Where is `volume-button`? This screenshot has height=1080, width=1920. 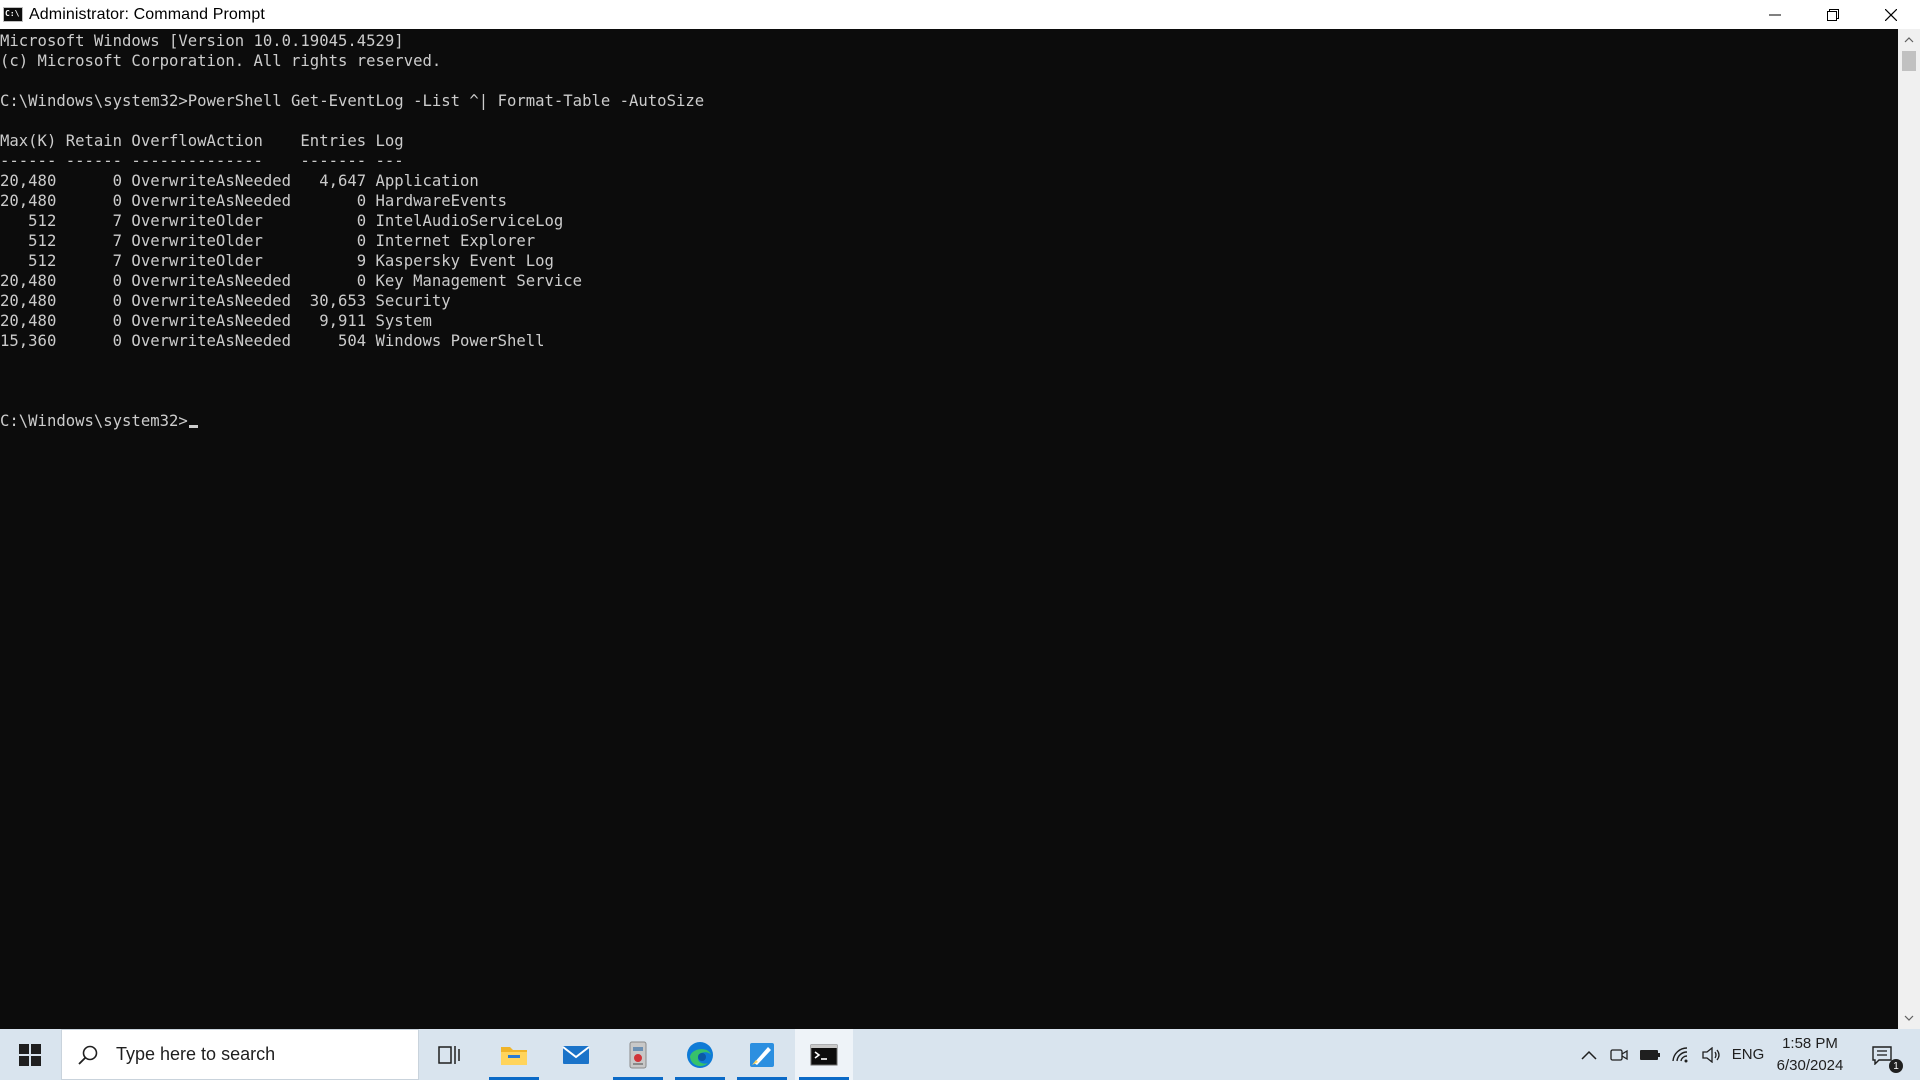
volume-button is located at coordinates (1711, 1054).